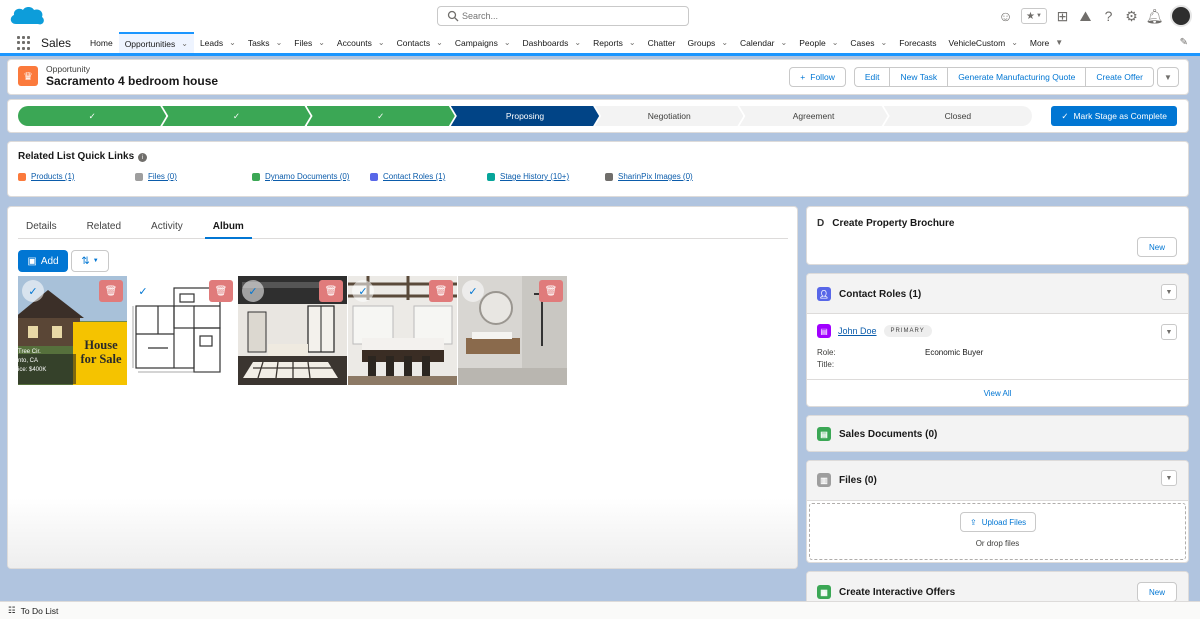  I want to click on nav-item-forecasts: Forecasts, so click(917, 42).